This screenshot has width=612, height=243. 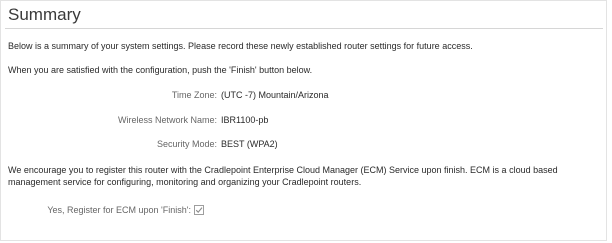 I want to click on wireless-network-name-label: Wireless Network Name:, so click(x=167, y=120).